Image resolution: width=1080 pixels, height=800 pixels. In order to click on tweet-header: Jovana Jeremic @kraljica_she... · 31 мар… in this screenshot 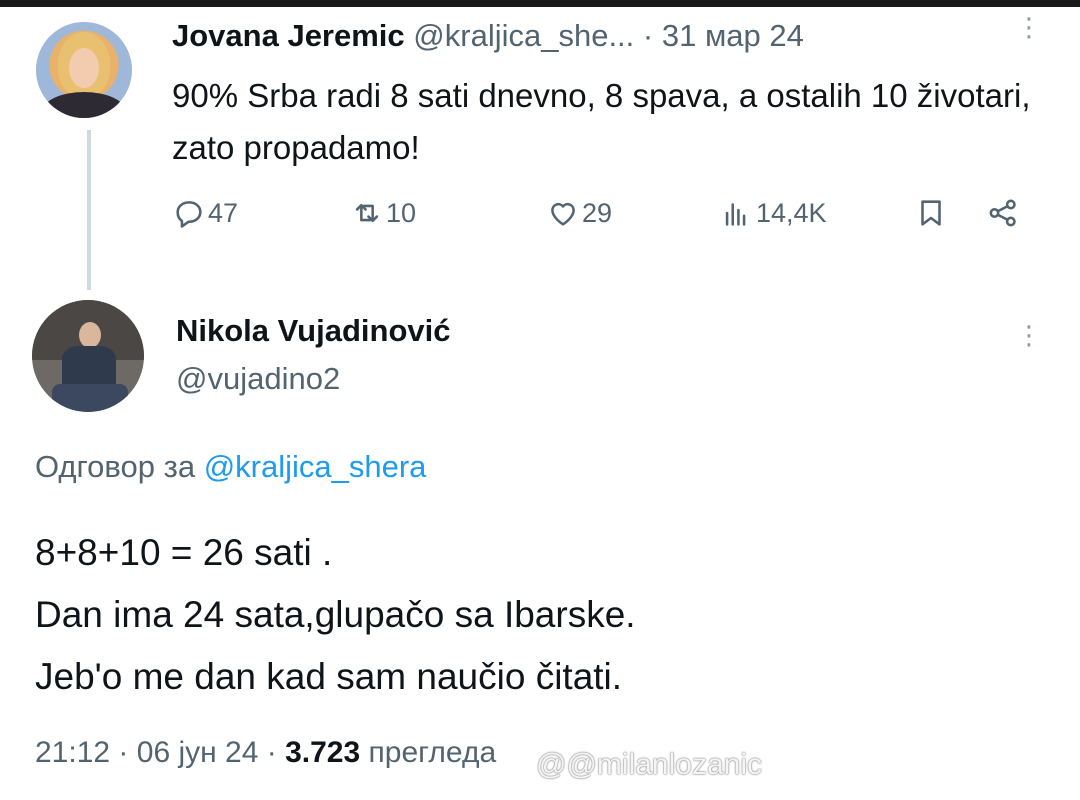, I will do `click(488, 36)`.